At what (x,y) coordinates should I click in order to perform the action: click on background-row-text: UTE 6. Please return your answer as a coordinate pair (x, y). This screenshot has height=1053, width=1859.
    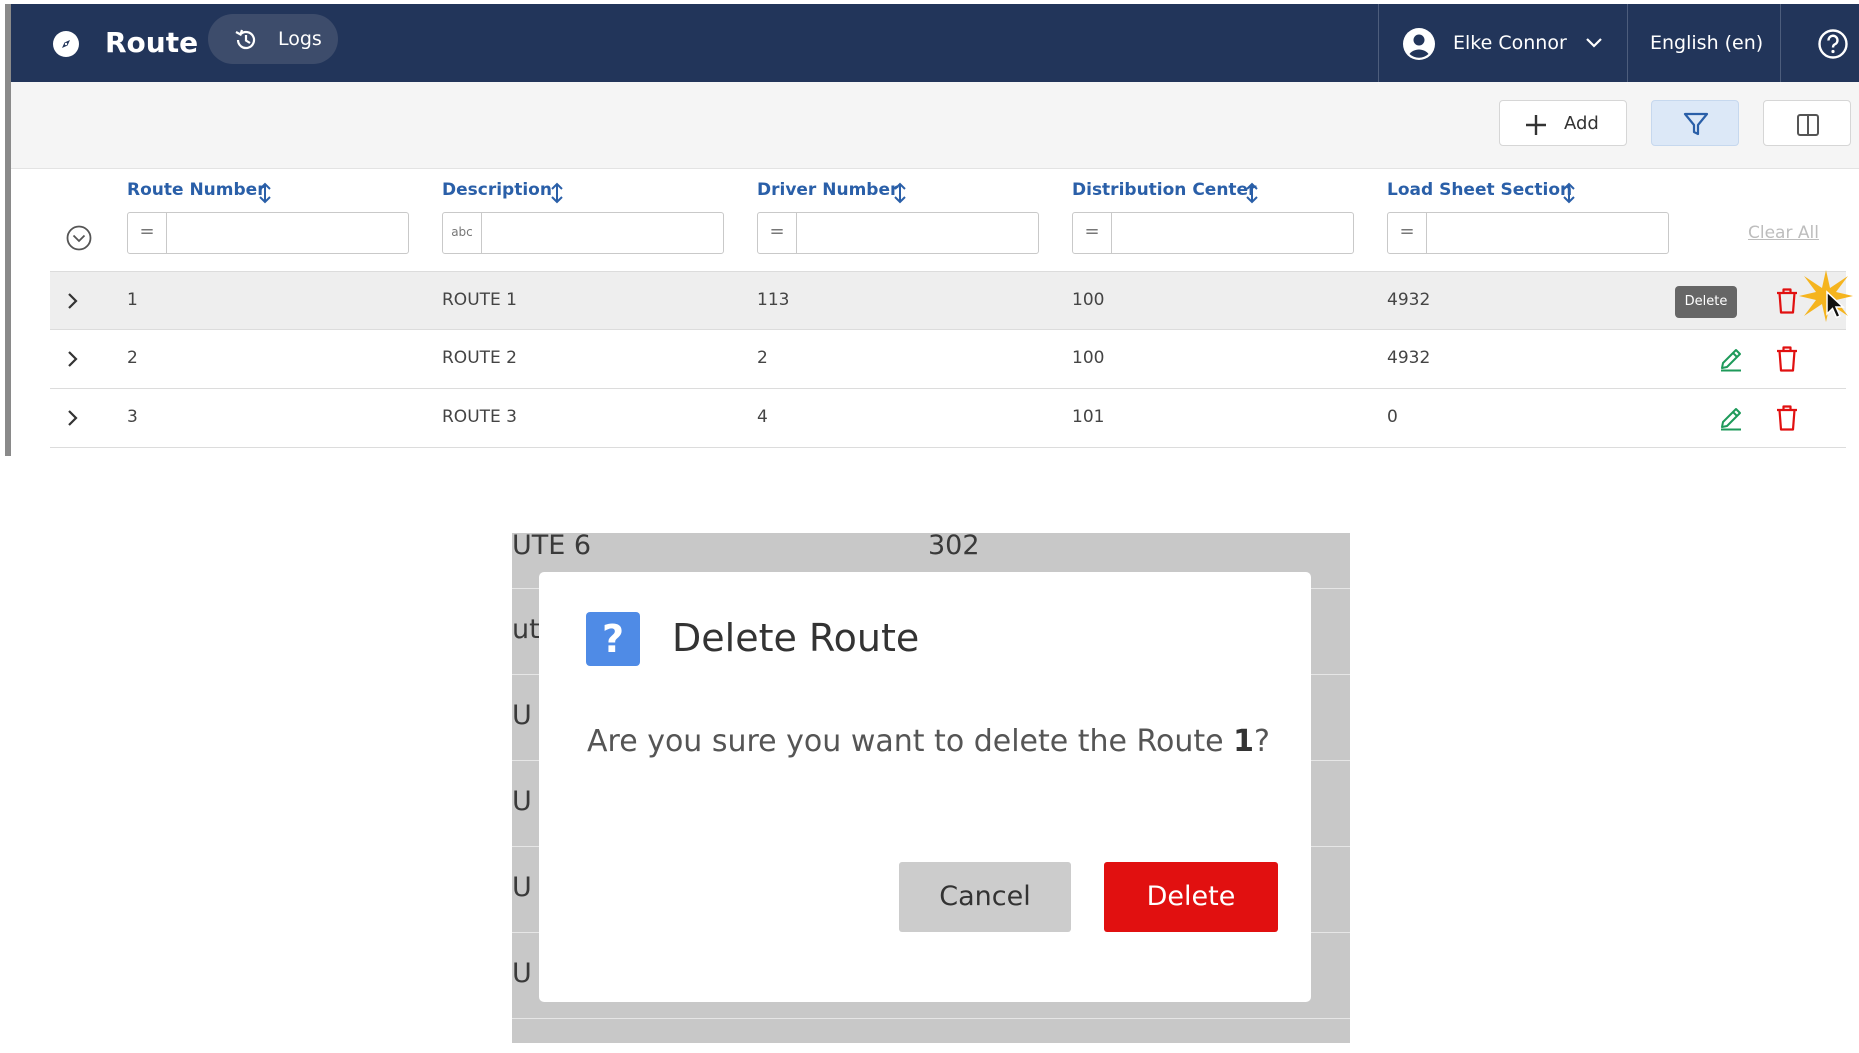
    Looking at the image, I should click on (552, 547).